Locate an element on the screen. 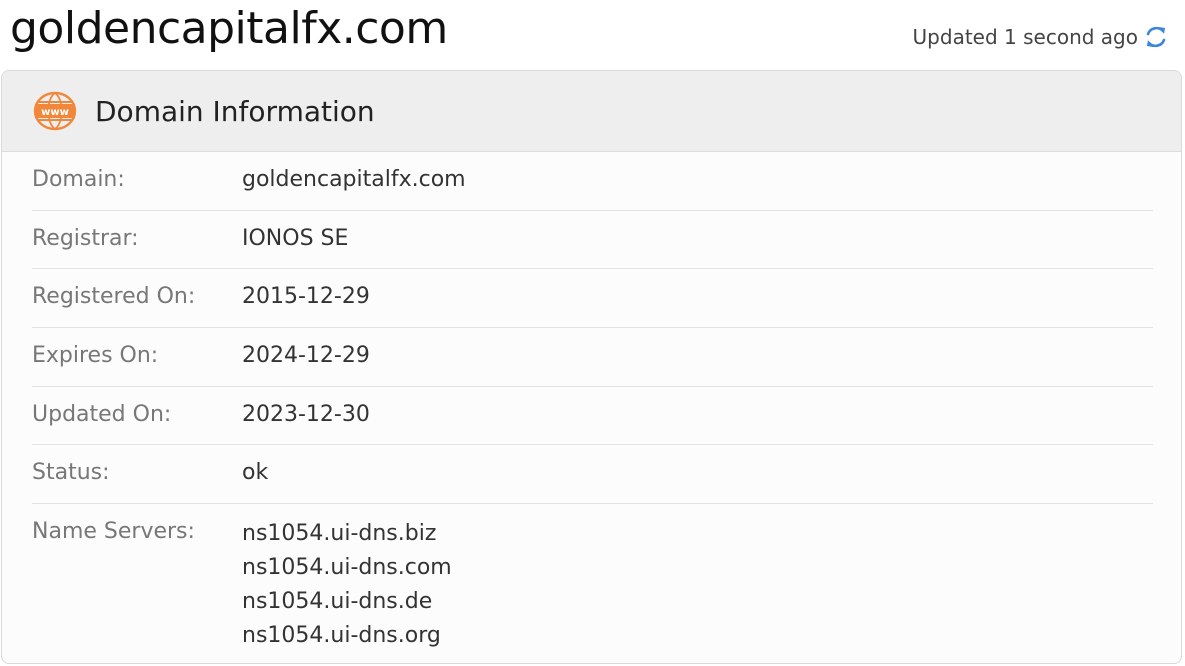 The height and width of the screenshot is (666, 1185). row-value: 2024-12-29 is located at coordinates (306, 356).